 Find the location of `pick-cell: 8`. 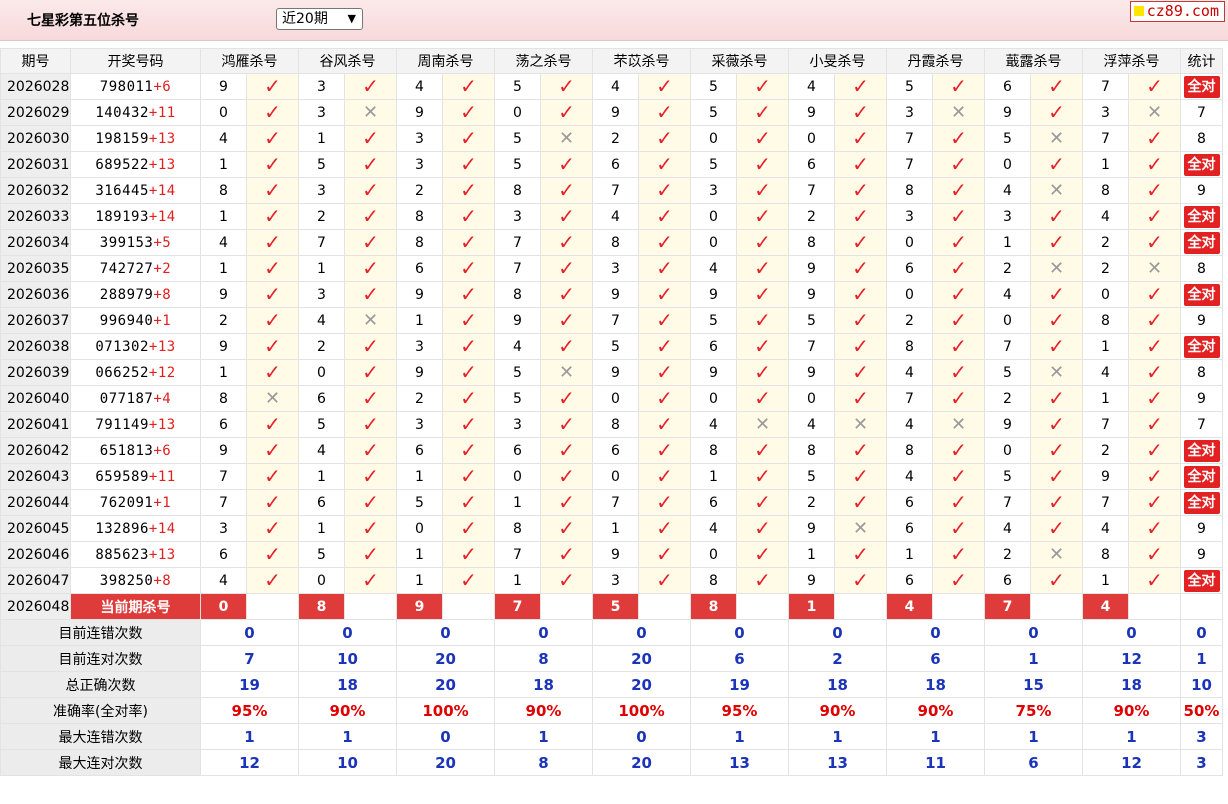

pick-cell: 8 is located at coordinates (223, 190).